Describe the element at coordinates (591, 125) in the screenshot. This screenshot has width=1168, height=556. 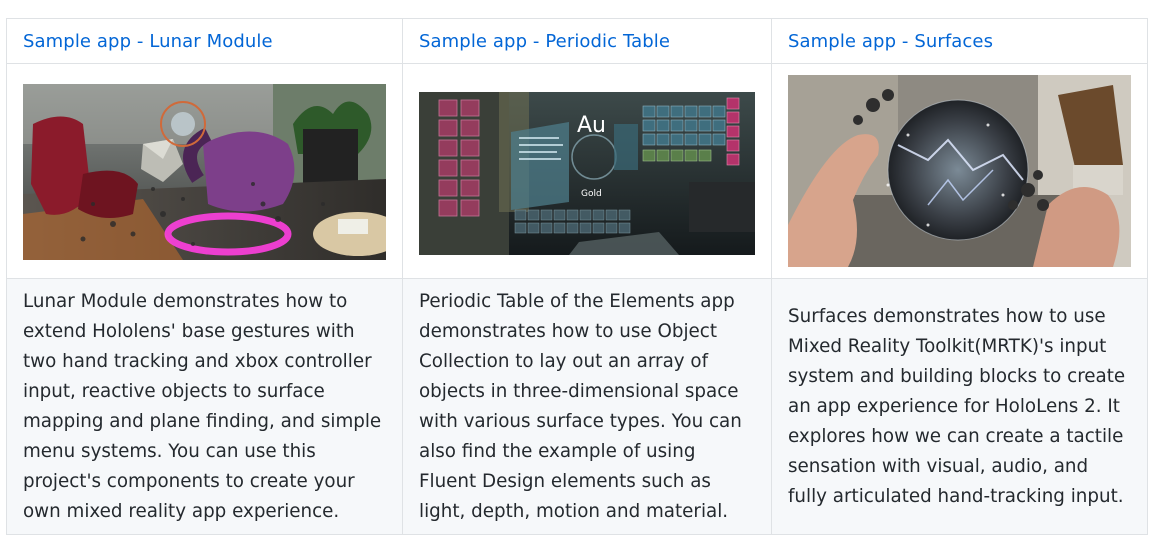
I see `gold-symbol-text: Au` at that location.